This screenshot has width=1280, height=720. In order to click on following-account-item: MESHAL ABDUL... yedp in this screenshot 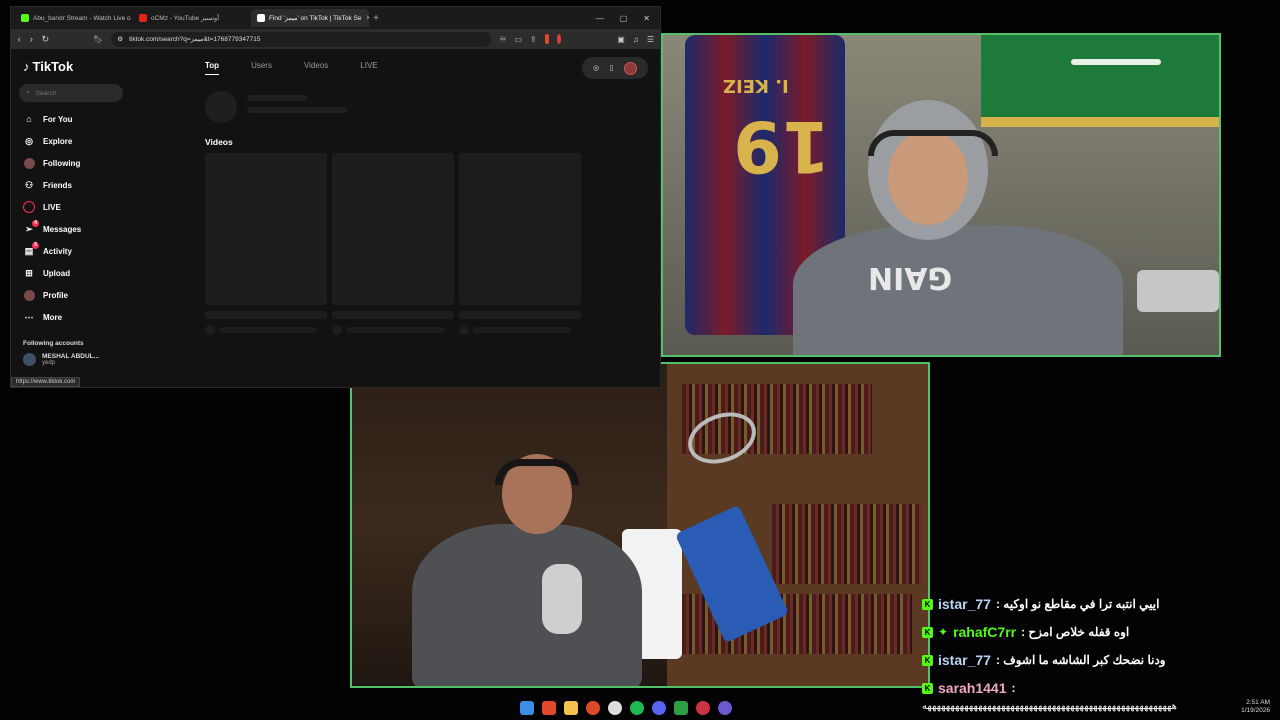, I will do `click(75, 359)`.